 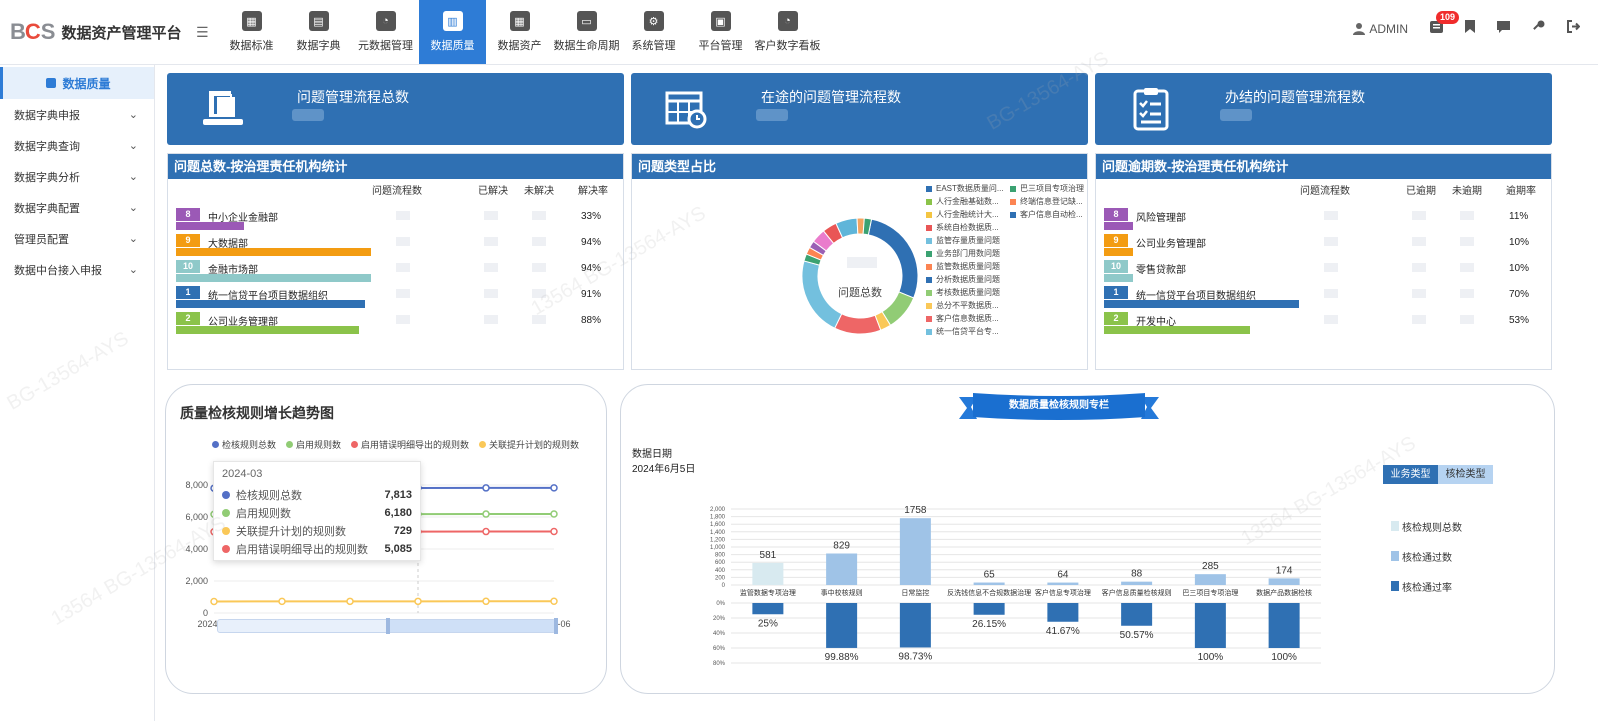 I want to click on pie-icon: ◔, so click(x=385, y=21).